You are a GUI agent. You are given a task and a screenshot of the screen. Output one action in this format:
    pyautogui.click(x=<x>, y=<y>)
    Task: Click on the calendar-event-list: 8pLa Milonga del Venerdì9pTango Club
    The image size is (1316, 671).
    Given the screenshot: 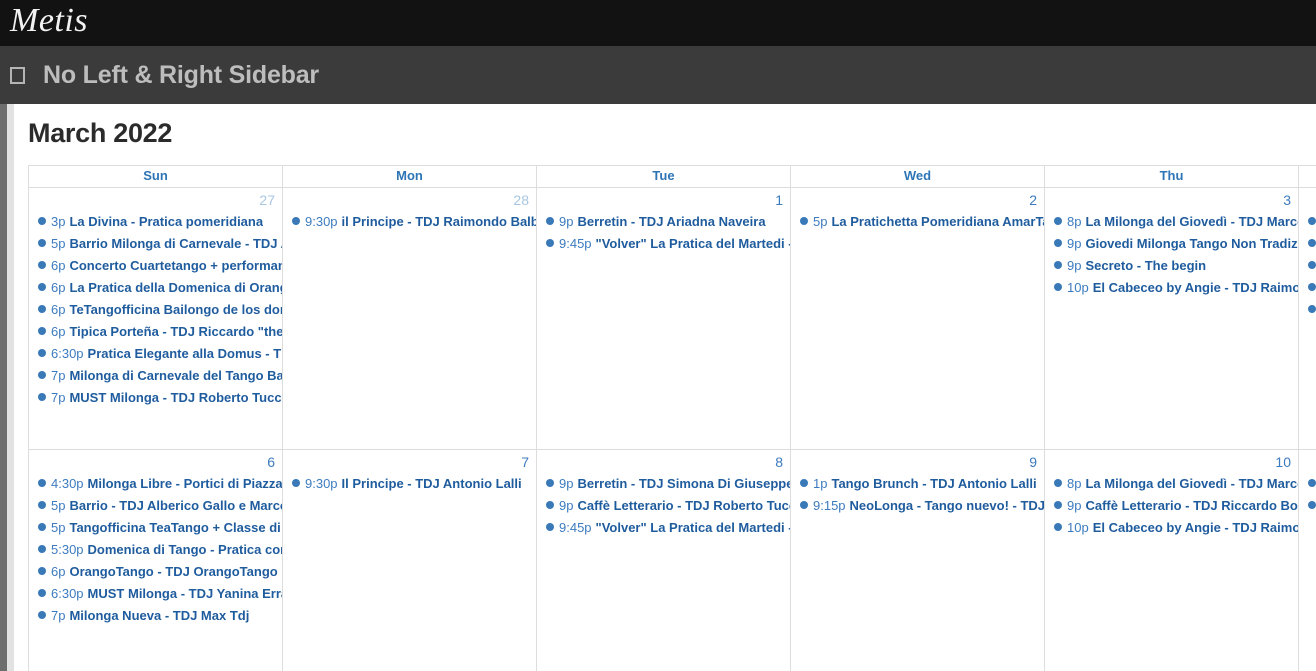 What is the action you would take?
    pyautogui.click(x=1307, y=494)
    